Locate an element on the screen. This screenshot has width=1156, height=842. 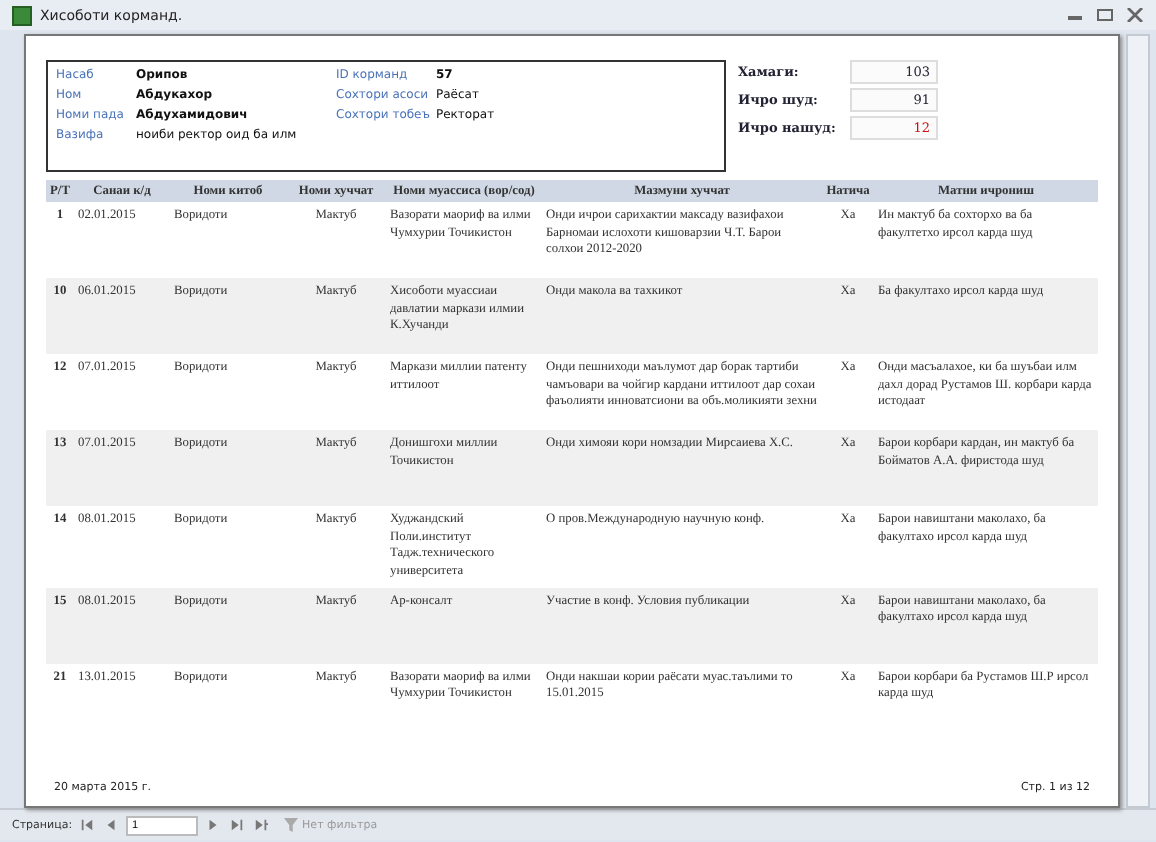
first-page-icon is located at coordinates (87, 825).